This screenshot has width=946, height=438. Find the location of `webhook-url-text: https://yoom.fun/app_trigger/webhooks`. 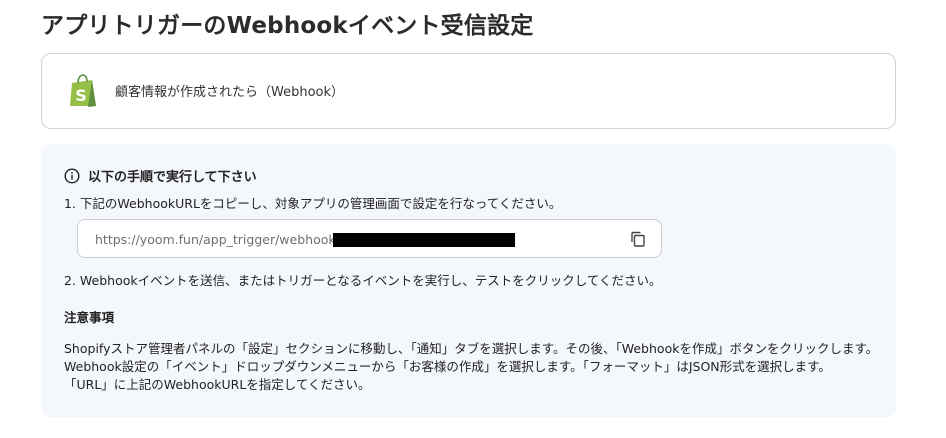

webhook-url-text: https://yoom.fun/app_trigger/webhooks is located at coordinates (218, 239).